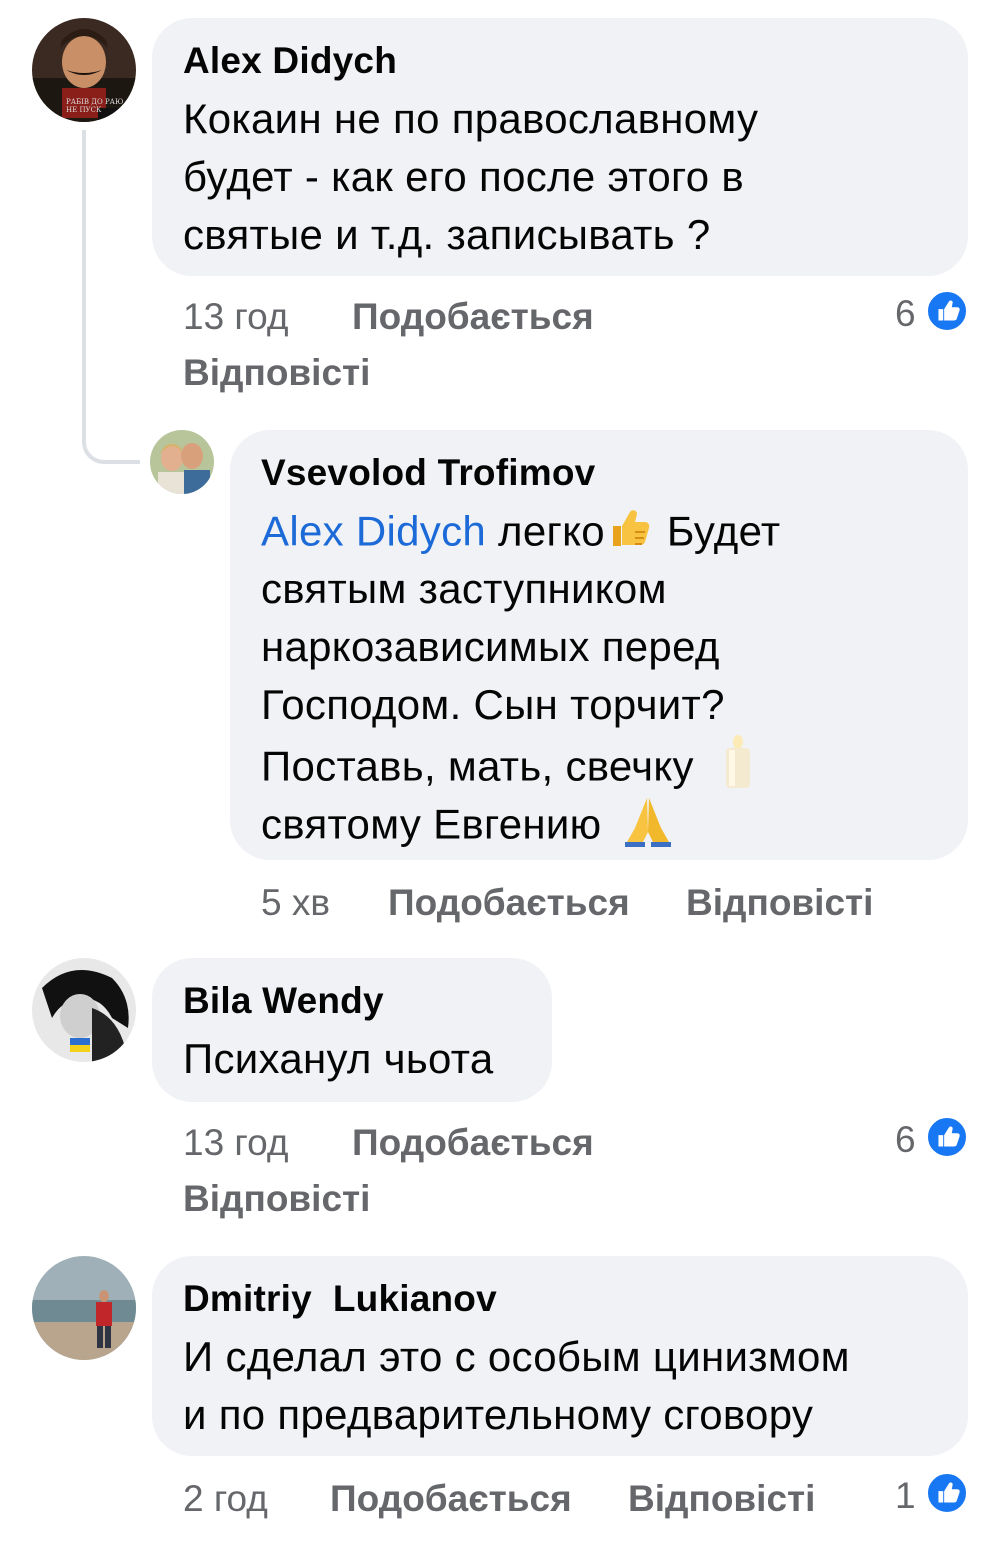 Image resolution: width=1000 pixels, height=1546 pixels. I want to click on thumbs-up-emoji, so click(630, 534).